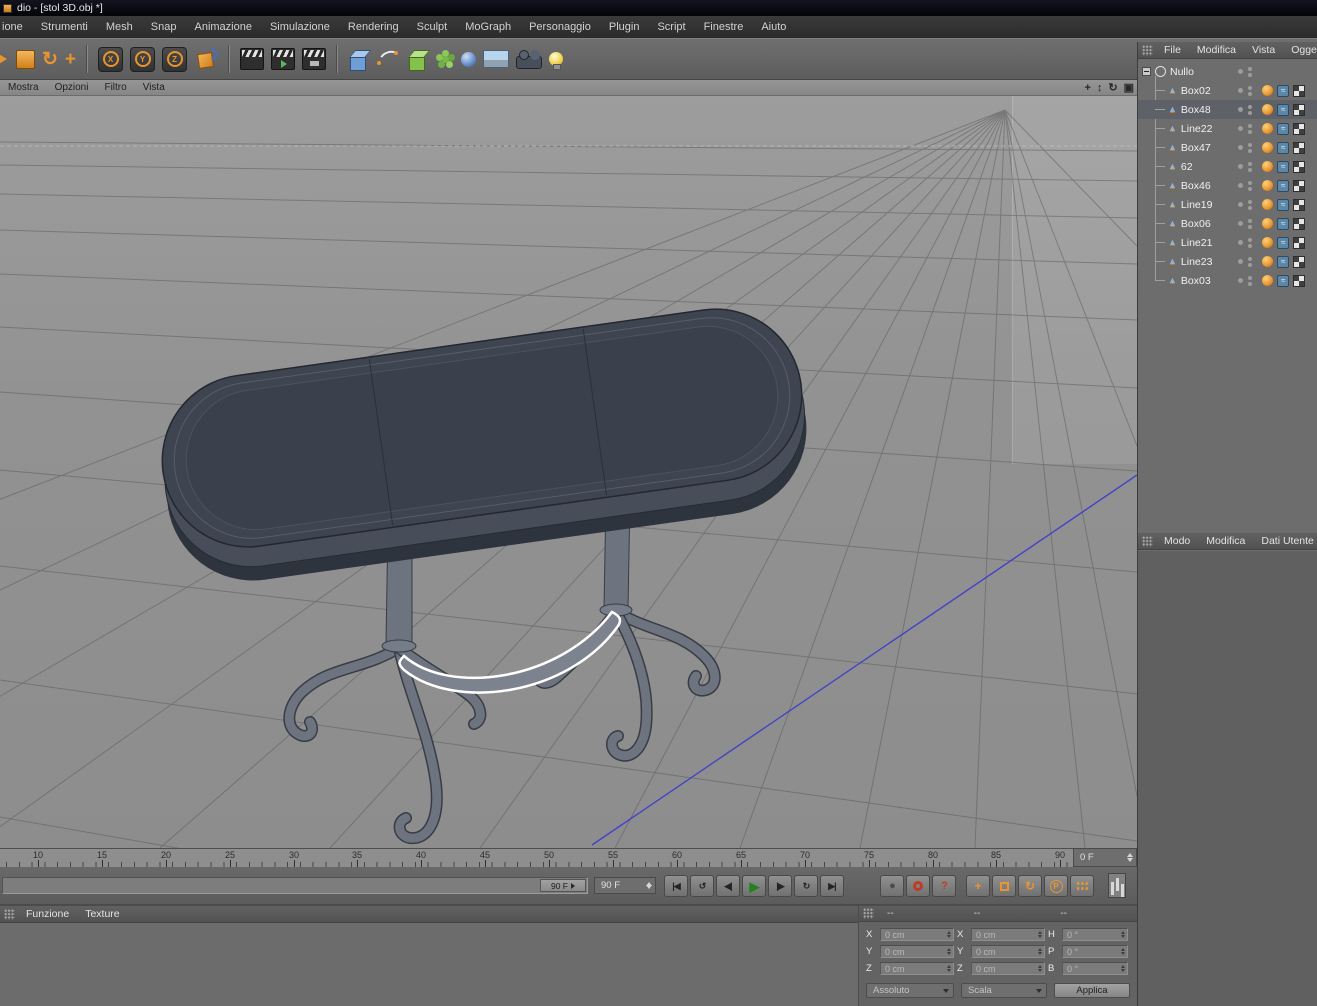 This screenshot has height=1006, width=1317. Describe the element at coordinates (1004, 990) in the screenshot. I see `scale-dropdown: Scala` at that location.